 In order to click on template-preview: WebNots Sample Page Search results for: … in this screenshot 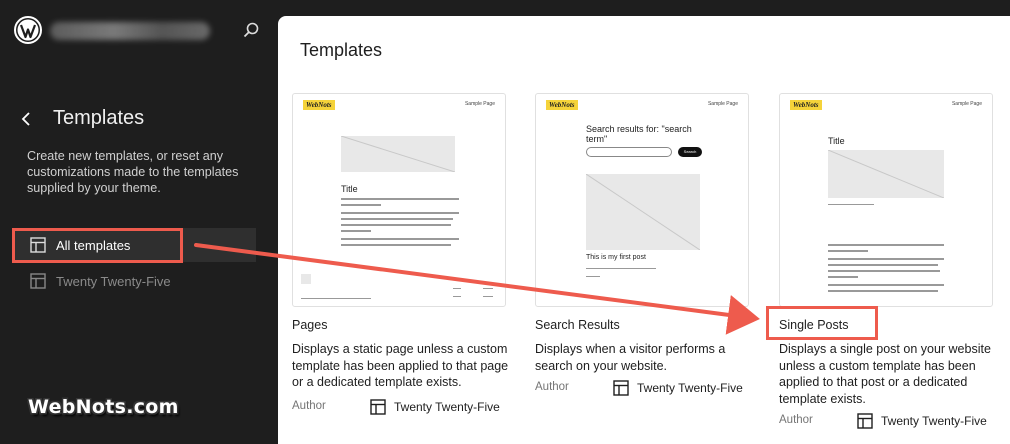, I will do `click(642, 200)`.